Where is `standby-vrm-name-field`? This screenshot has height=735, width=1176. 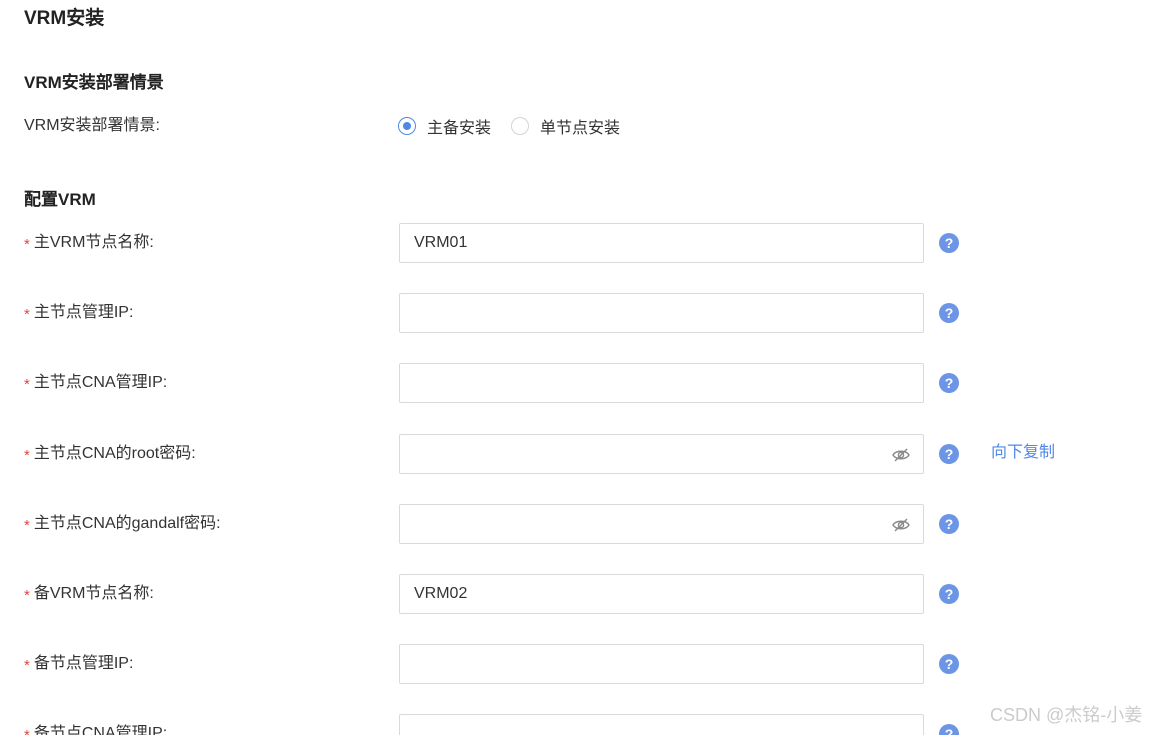 standby-vrm-name-field is located at coordinates (661, 594).